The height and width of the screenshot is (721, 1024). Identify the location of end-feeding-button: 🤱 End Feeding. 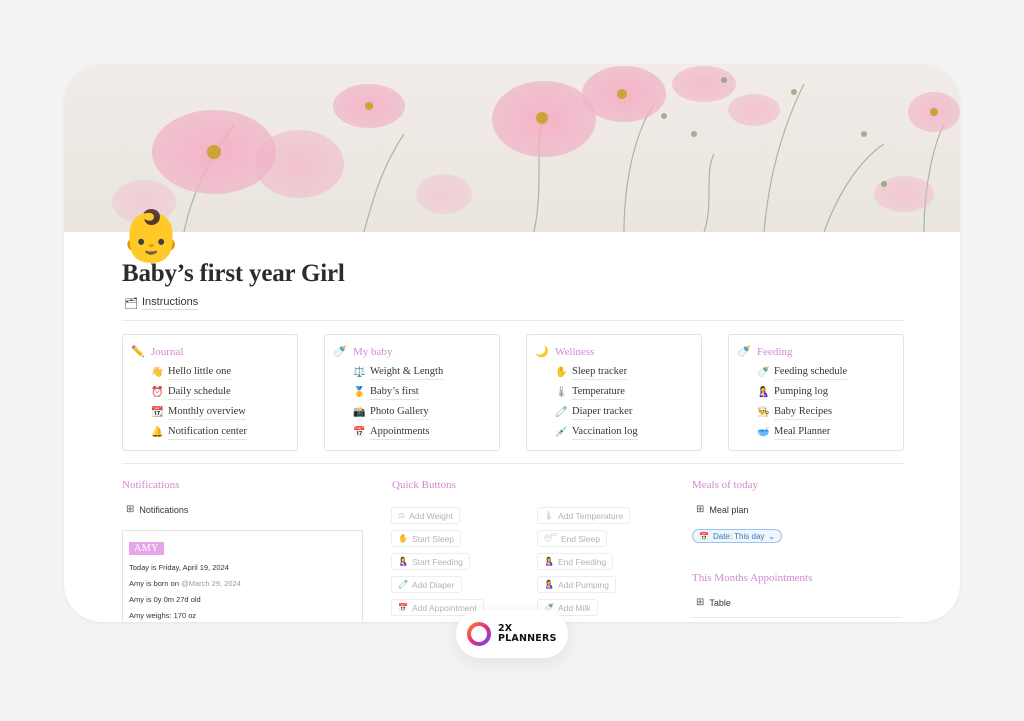
(575, 561).